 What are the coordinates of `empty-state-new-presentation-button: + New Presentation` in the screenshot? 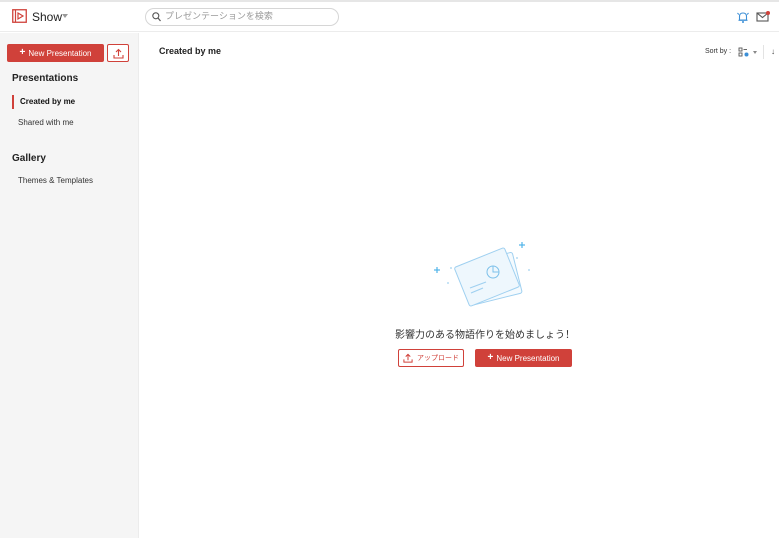 It's located at (523, 358).